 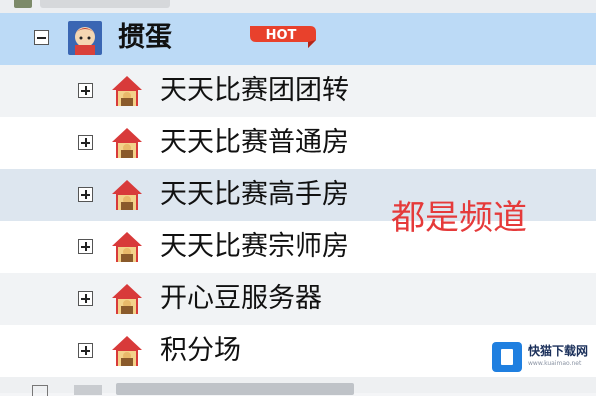 What do you see at coordinates (254, 142) in the screenshot?
I see `tree-item-label: 天天比赛普通房` at bounding box center [254, 142].